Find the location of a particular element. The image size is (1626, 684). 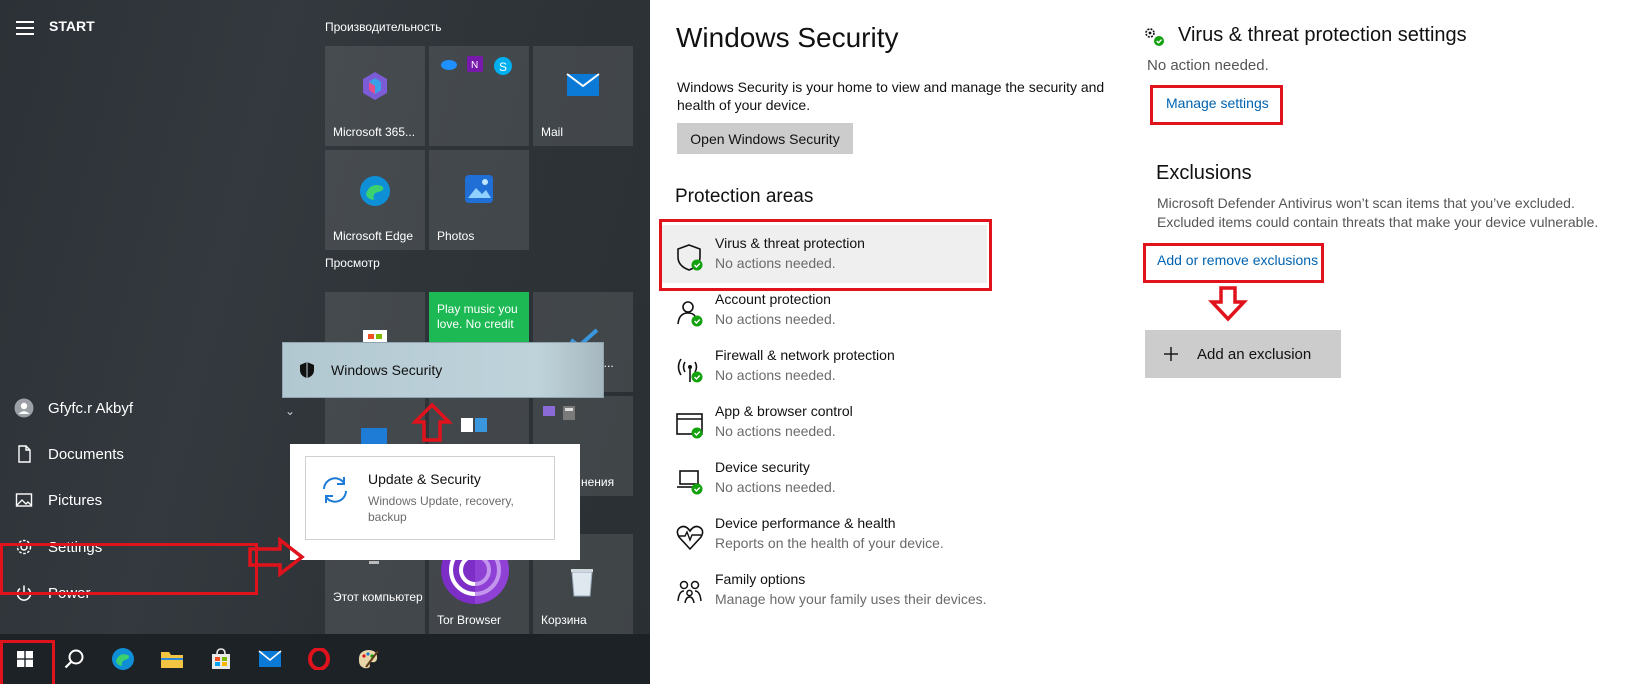

start-title: START is located at coordinates (72, 26).